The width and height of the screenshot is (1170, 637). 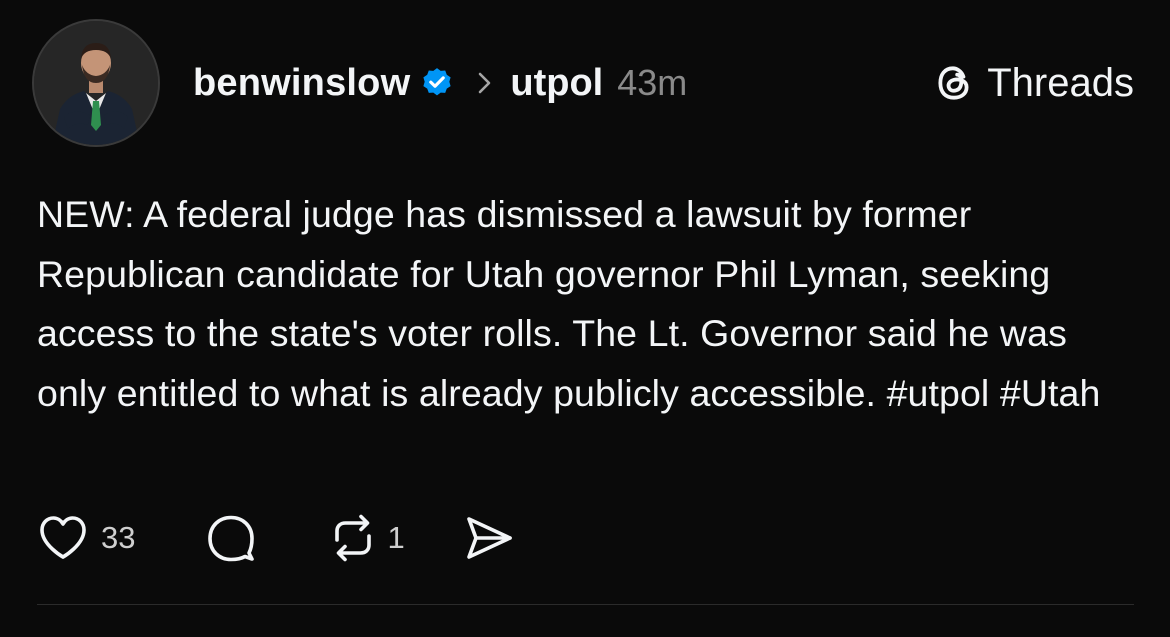 What do you see at coordinates (437, 83) in the screenshot?
I see `verified-badge-icon` at bounding box center [437, 83].